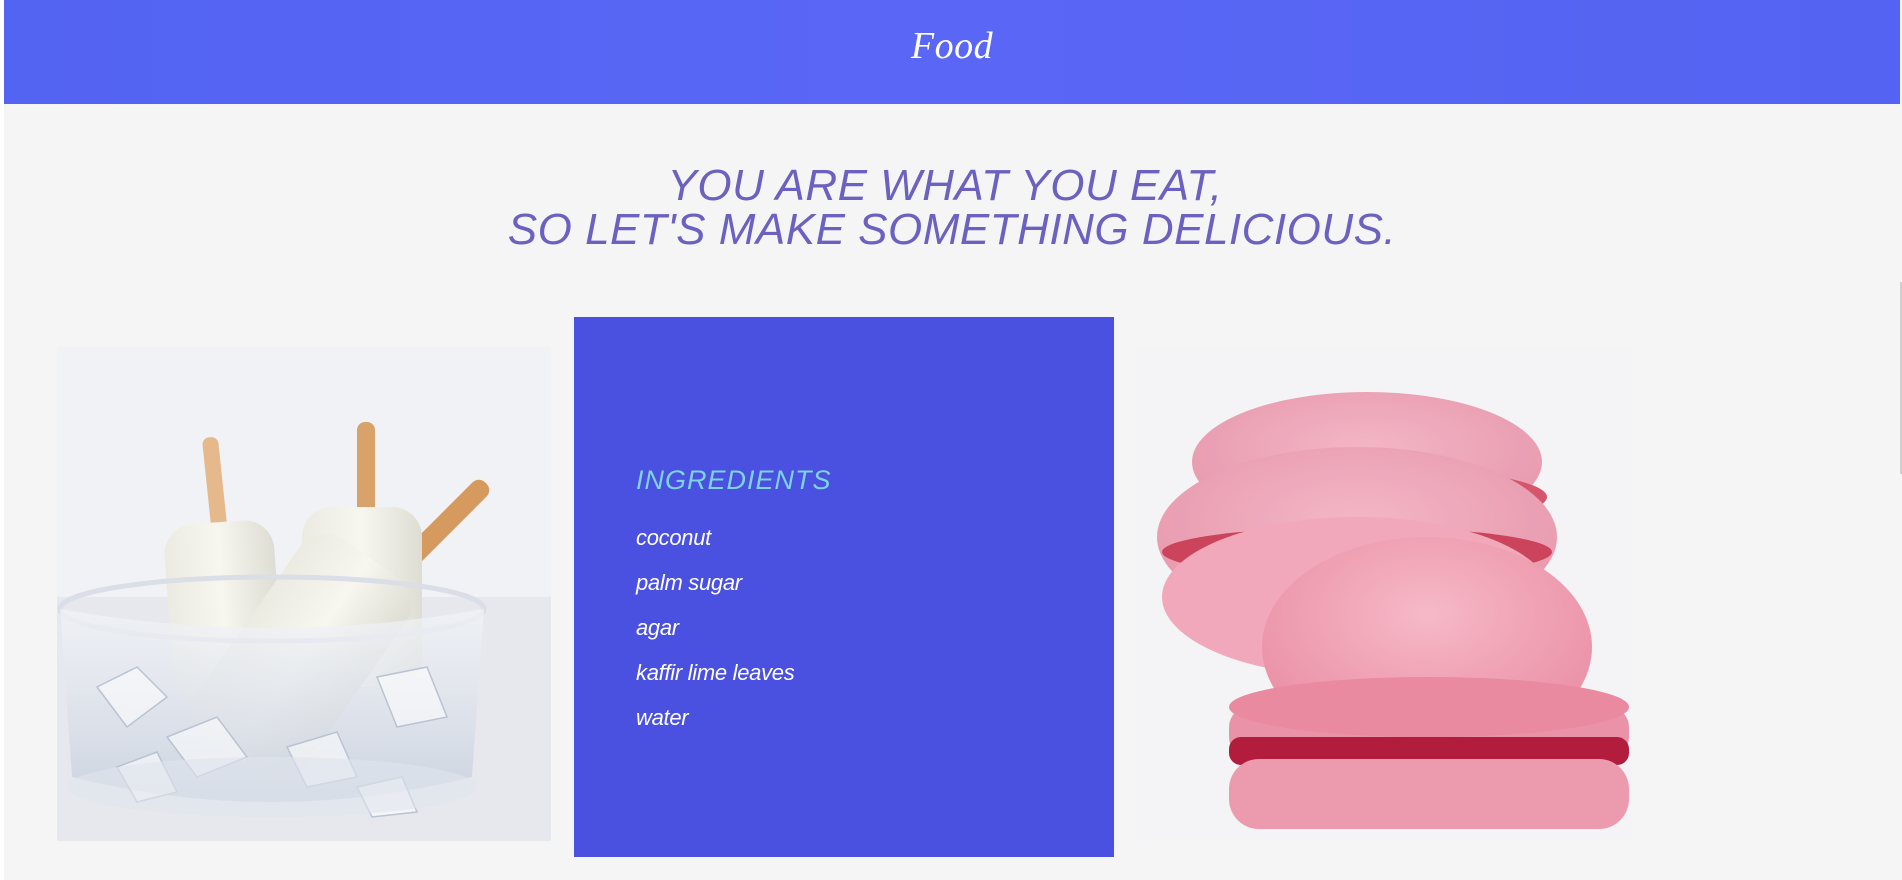 The height and width of the screenshot is (880, 1902). What do you see at coordinates (715, 672) in the screenshot?
I see `ingredient-item: kaffir lime leaves` at bounding box center [715, 672].